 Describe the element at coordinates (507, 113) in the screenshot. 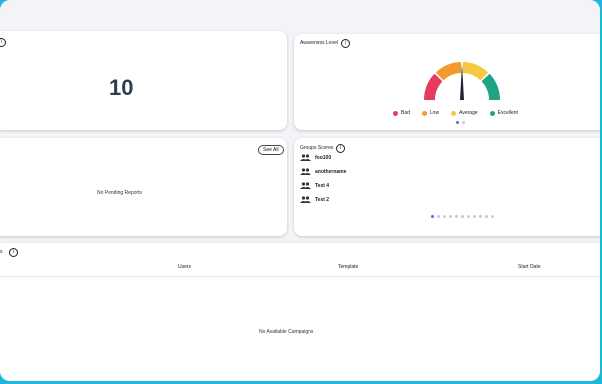

I see `legend-label: Excellent` at that location.